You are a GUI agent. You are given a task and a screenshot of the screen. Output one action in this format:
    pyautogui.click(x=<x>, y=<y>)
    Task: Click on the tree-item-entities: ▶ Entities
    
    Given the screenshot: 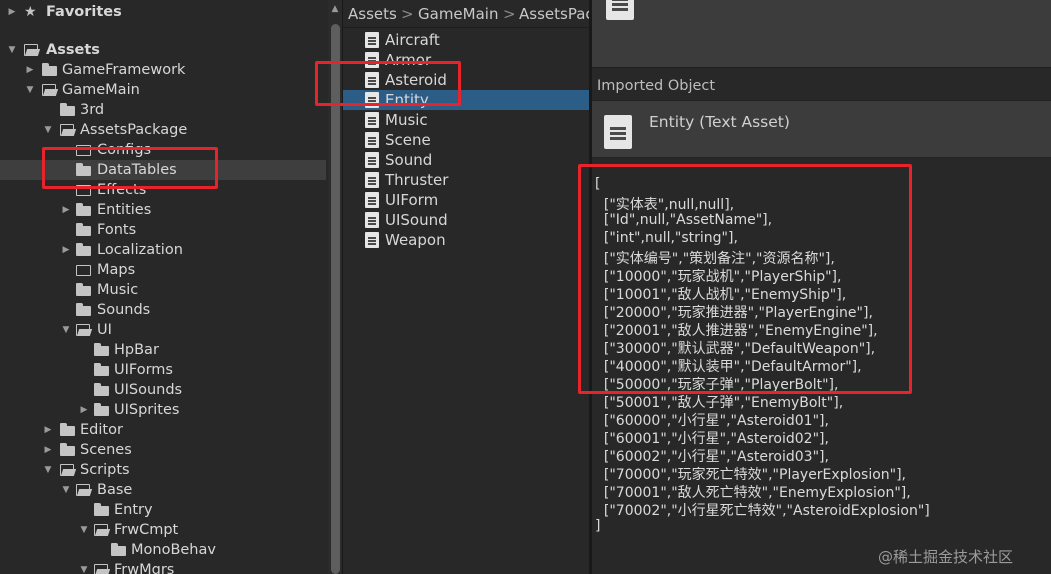 What is the action you would take?
    pyautogui.click(x=163, y=210)
    